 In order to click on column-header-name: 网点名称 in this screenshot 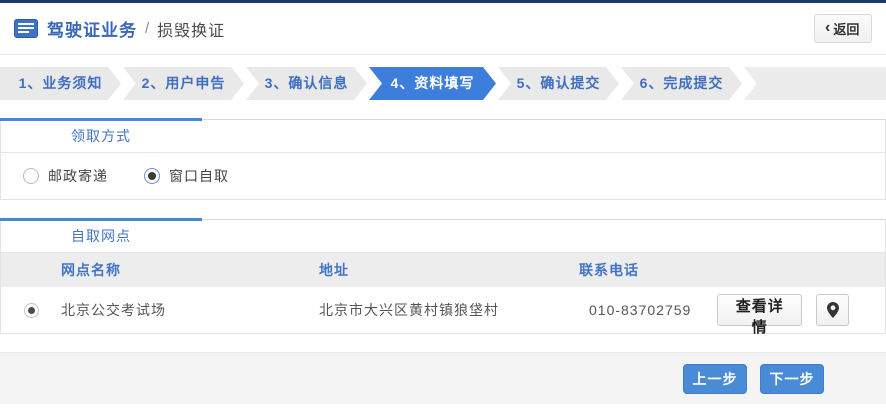, I will do `click(91, 270)`.